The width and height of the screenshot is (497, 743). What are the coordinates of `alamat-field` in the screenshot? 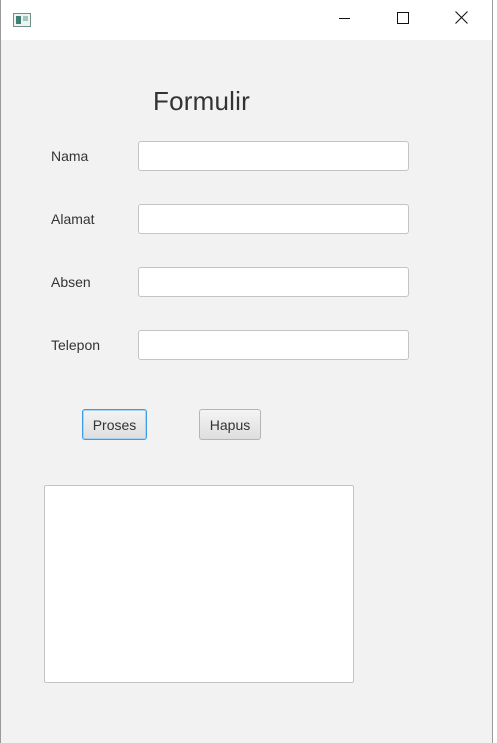 It's located at (273, 219).